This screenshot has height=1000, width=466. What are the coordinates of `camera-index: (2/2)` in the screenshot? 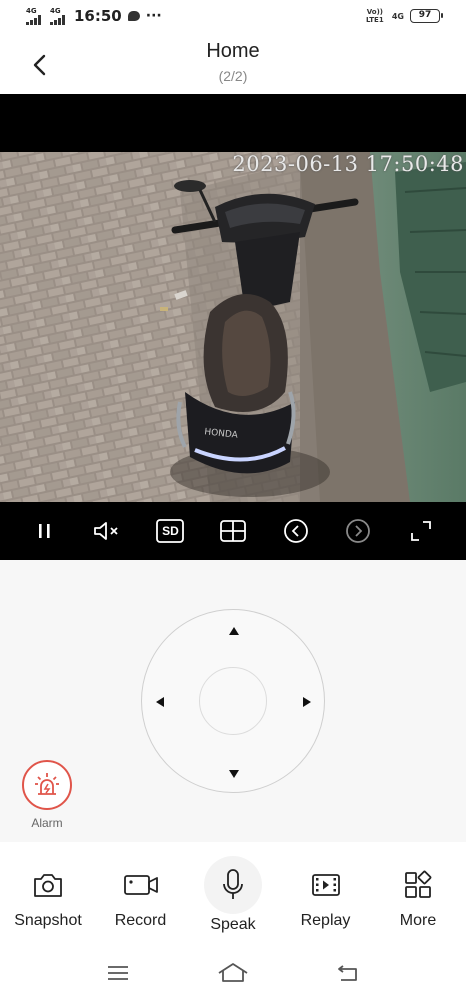 It's located at (233, 76).